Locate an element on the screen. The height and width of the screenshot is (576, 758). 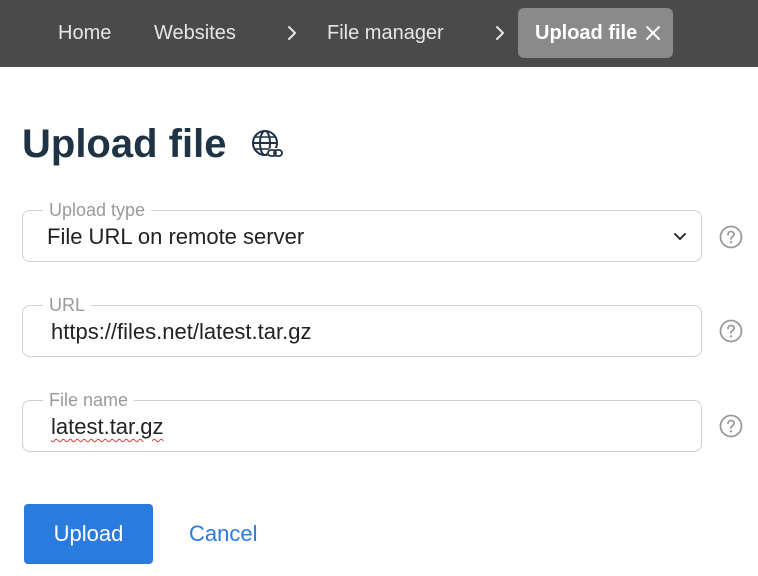
breadcrumb-file-manager: File manager is located at coordinates (385, 33).